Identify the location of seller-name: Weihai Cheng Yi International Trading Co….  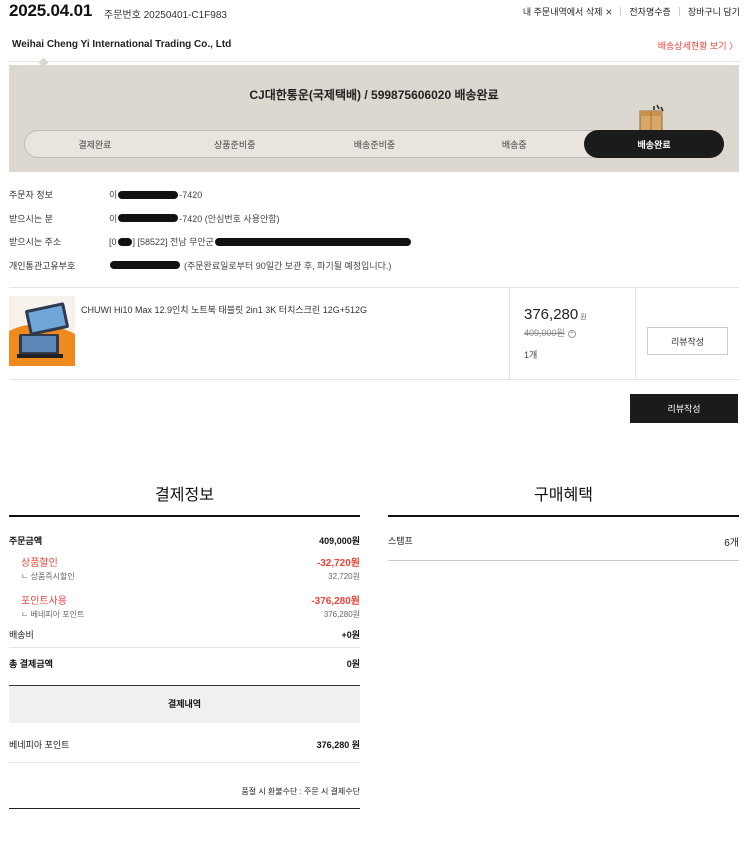
(121, 44).